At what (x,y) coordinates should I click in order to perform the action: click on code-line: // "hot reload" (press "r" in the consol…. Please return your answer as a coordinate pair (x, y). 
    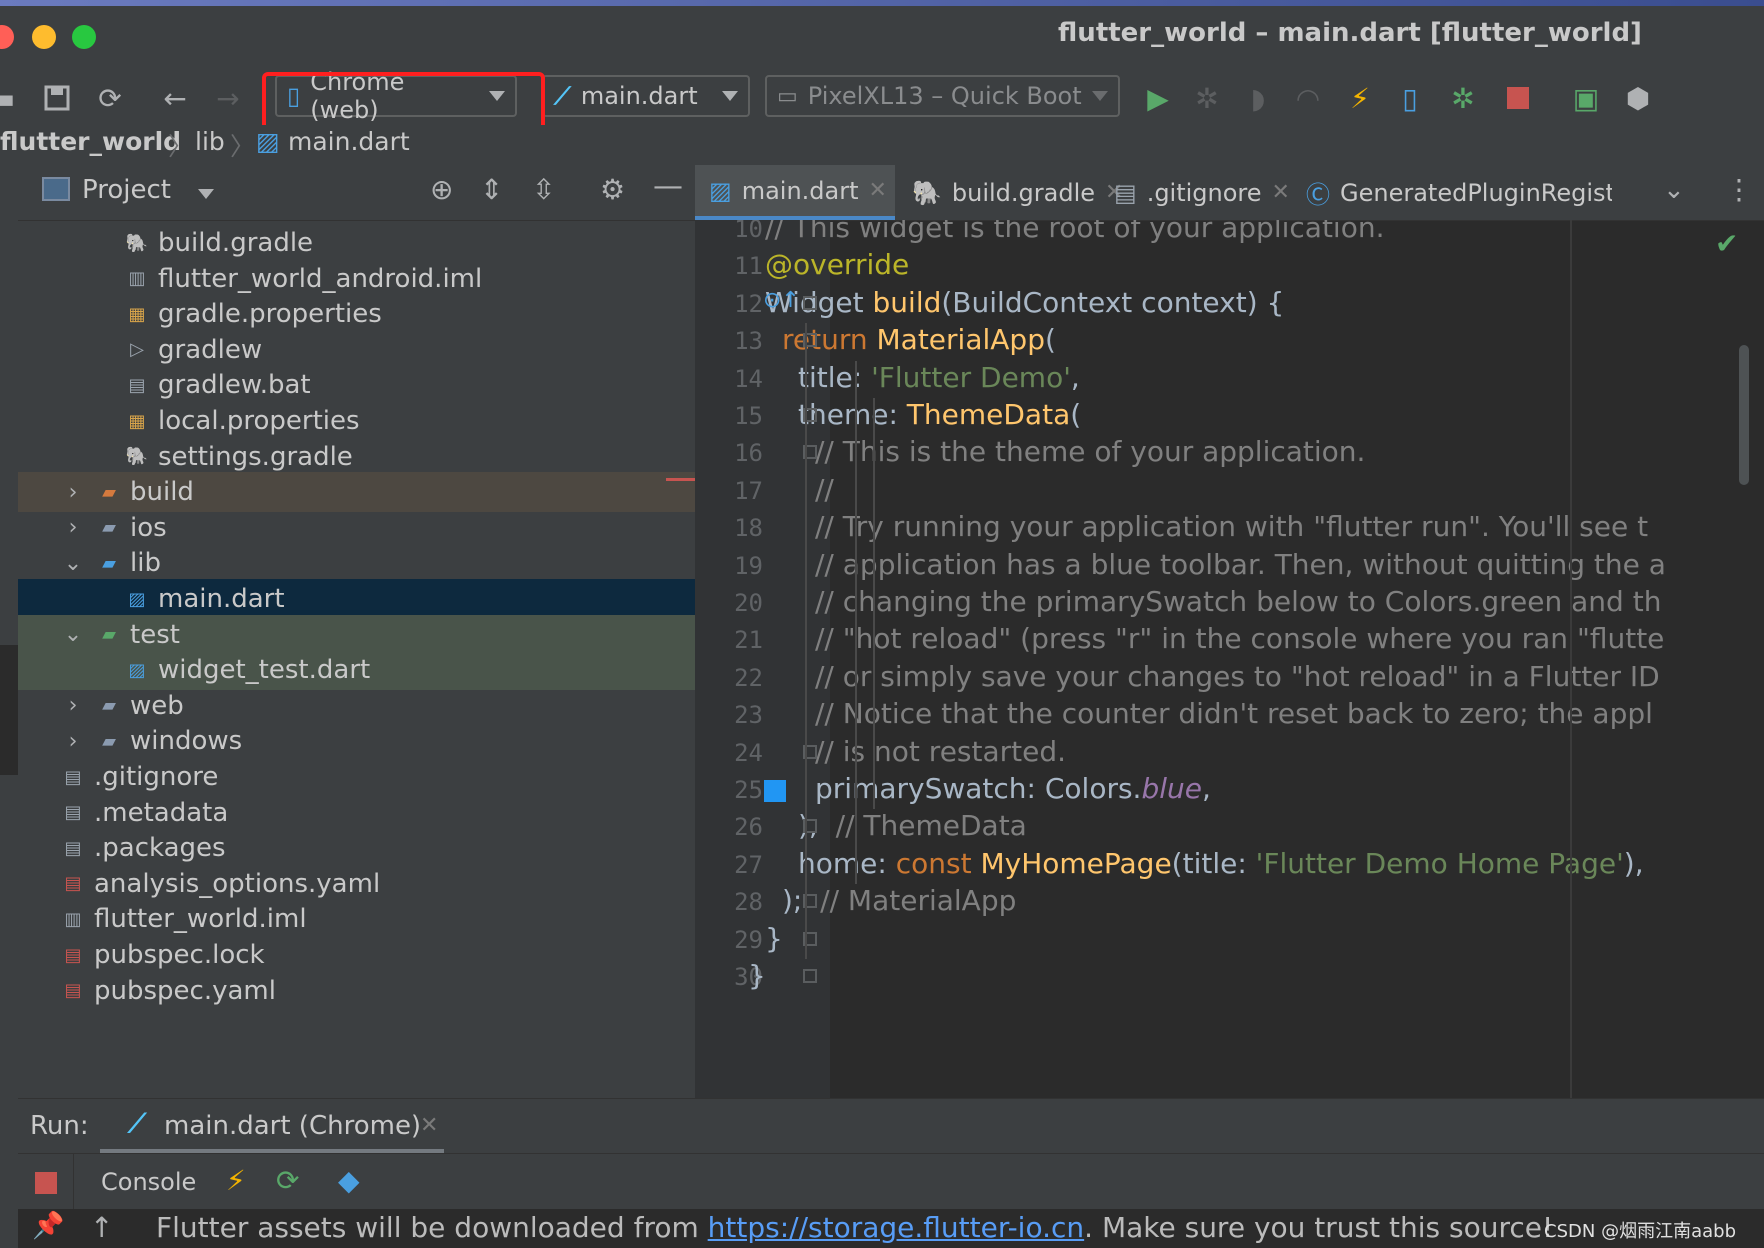
    Looking at the image, I should click on (1239, 638).